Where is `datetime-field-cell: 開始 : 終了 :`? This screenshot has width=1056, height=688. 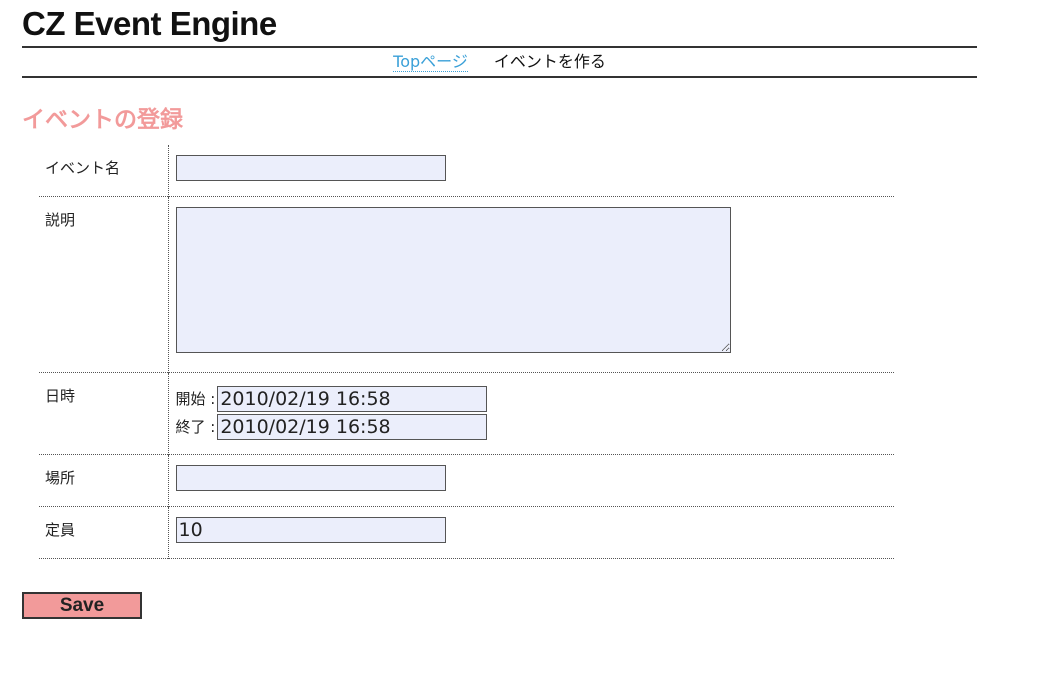 datetime-field-cell: 開始 : 終了 : is located at coordinates (531, 413).